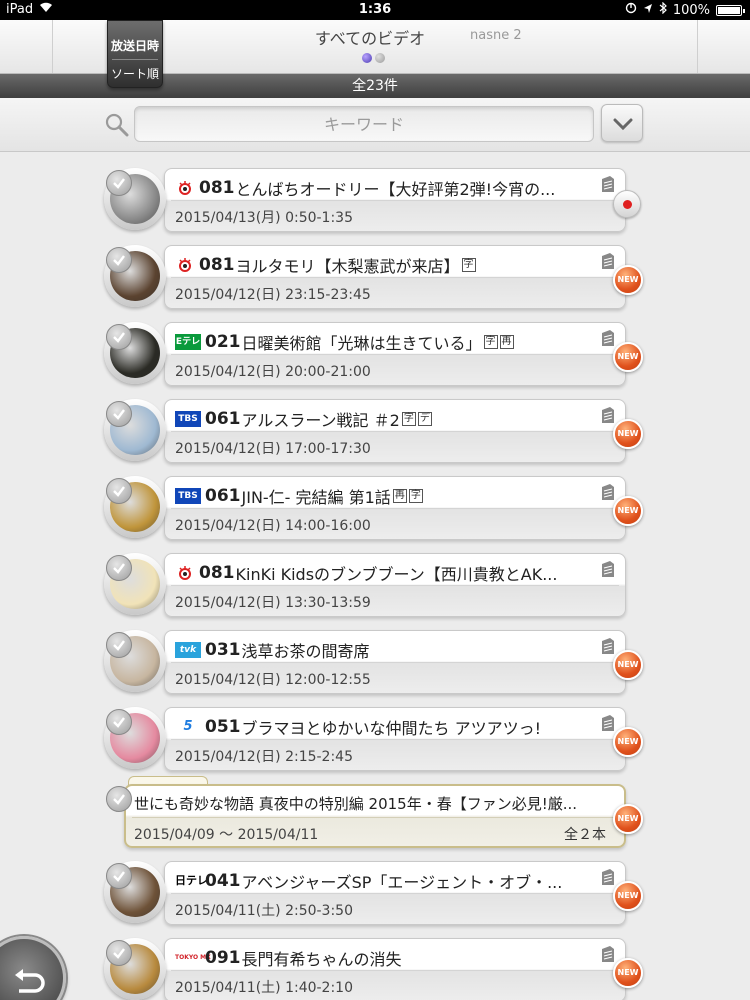 The image size is (750, 1000). What do you see at coordinates (273, 526) in the screenshot?
I see `broadcast-time: 2015/04/12(日) 14:00-16:00` at bounding box center [273, 526].